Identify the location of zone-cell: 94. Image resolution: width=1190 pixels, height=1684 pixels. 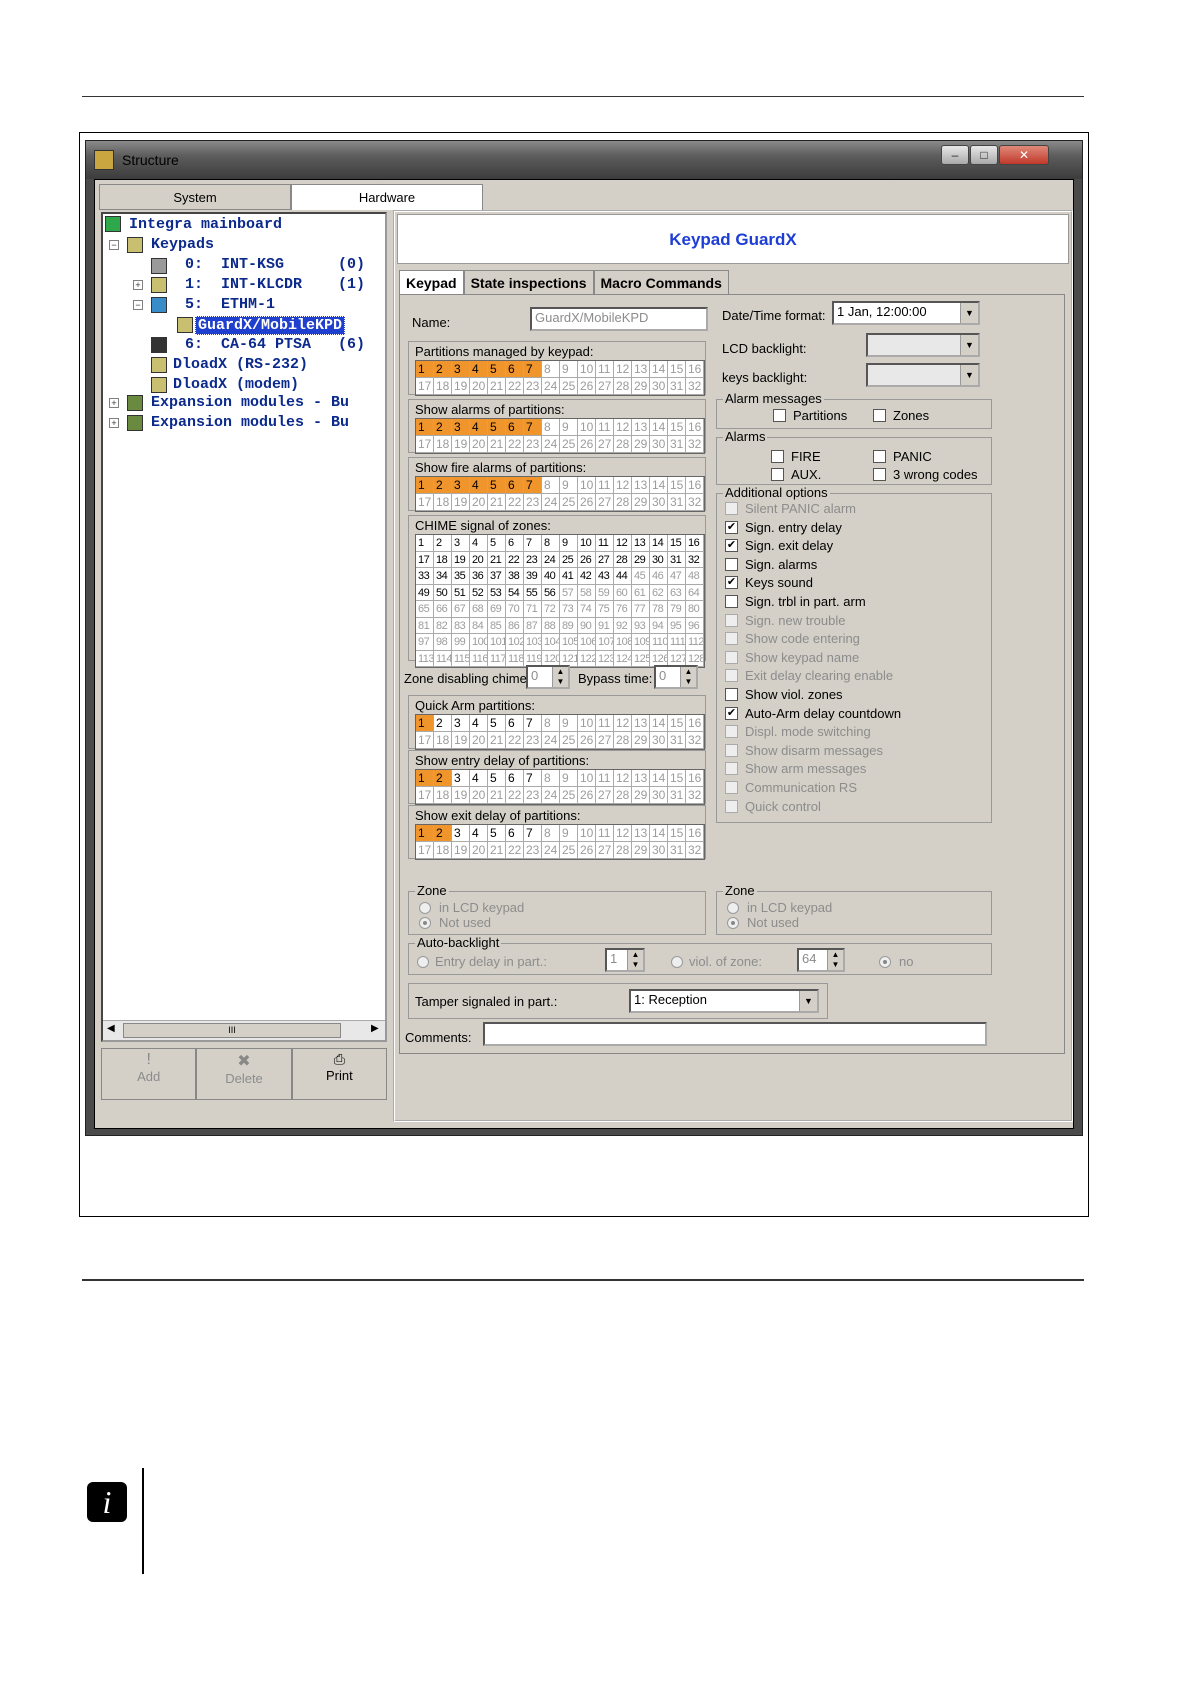
(659, 625).